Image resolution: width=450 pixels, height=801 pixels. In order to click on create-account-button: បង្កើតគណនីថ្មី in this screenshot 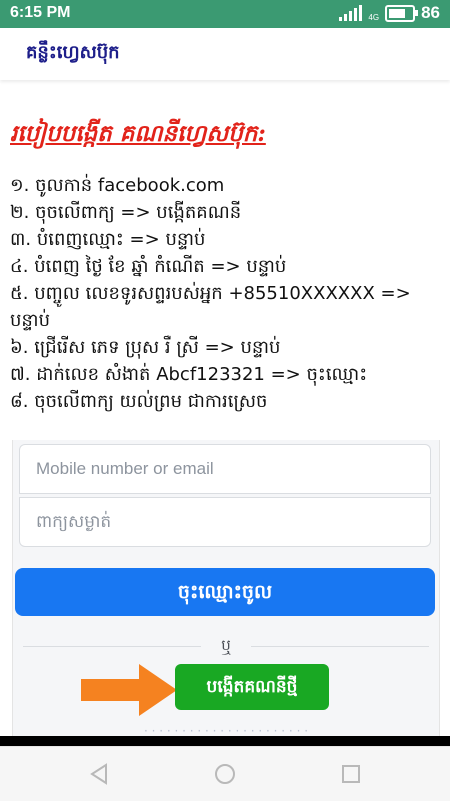, I will do `click(252, 687)`.